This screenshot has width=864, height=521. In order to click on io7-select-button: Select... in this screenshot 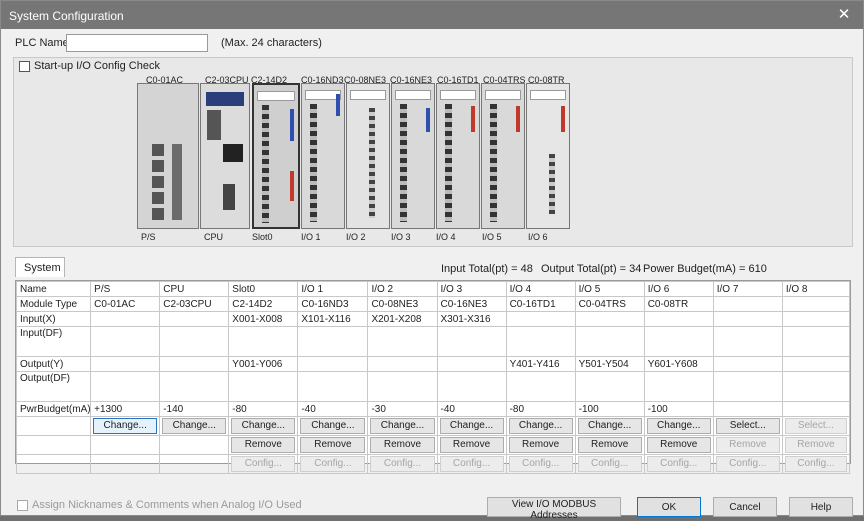, I will do `click(747, 426)`.